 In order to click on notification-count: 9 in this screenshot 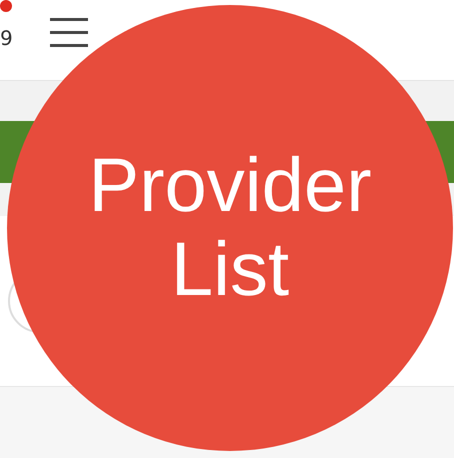, I will do `click(6, 38)`.